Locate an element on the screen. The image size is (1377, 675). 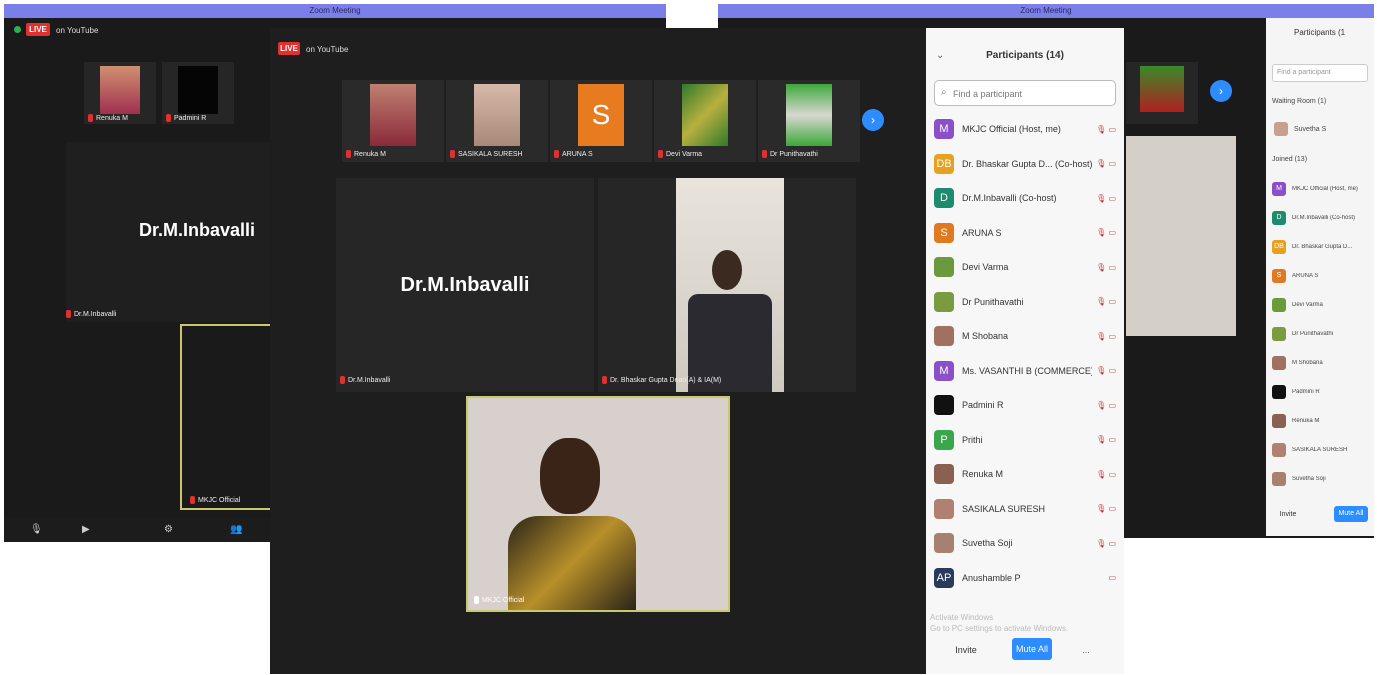
participant-row: Suvetha Soji 🎙 ▭ is located at coordinates (1025, 543).